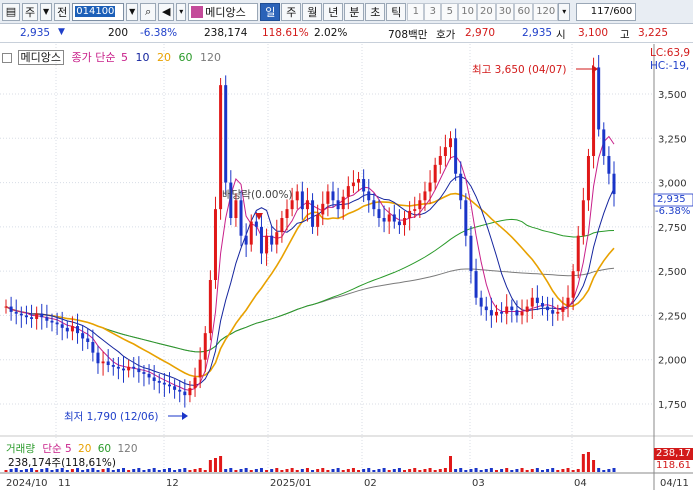 The image size is (693, 490). Describe the element at coordinates (223, 11) in the screenshot. I see `stock-name-field: 메디앙스` at that location.